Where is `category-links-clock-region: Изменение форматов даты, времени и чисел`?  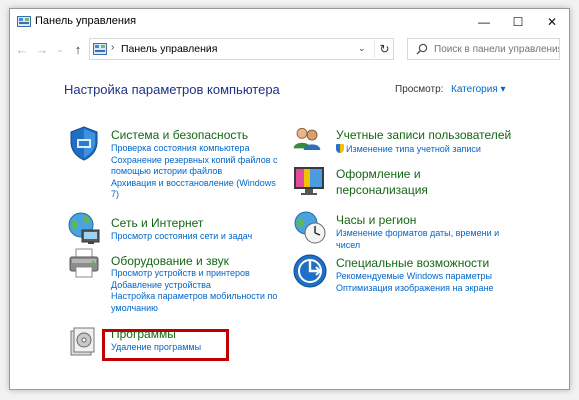 category-links-clock-region: Изменение форматов даты, времени и чисел is located at coordinates (417, 239).